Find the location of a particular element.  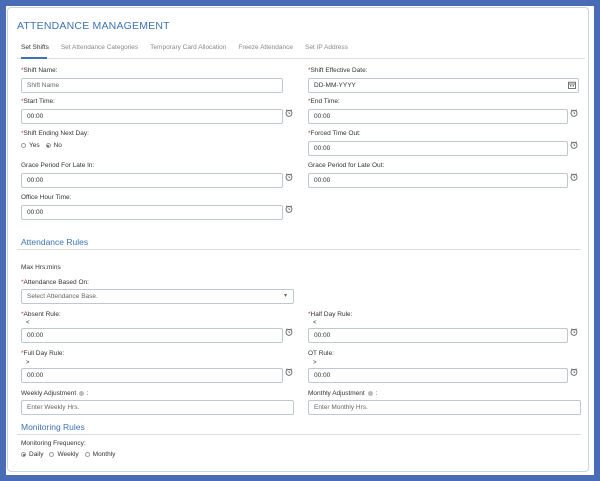

half-day-rule-label: *Half Day Rule: is located at coordinates (330, 314).